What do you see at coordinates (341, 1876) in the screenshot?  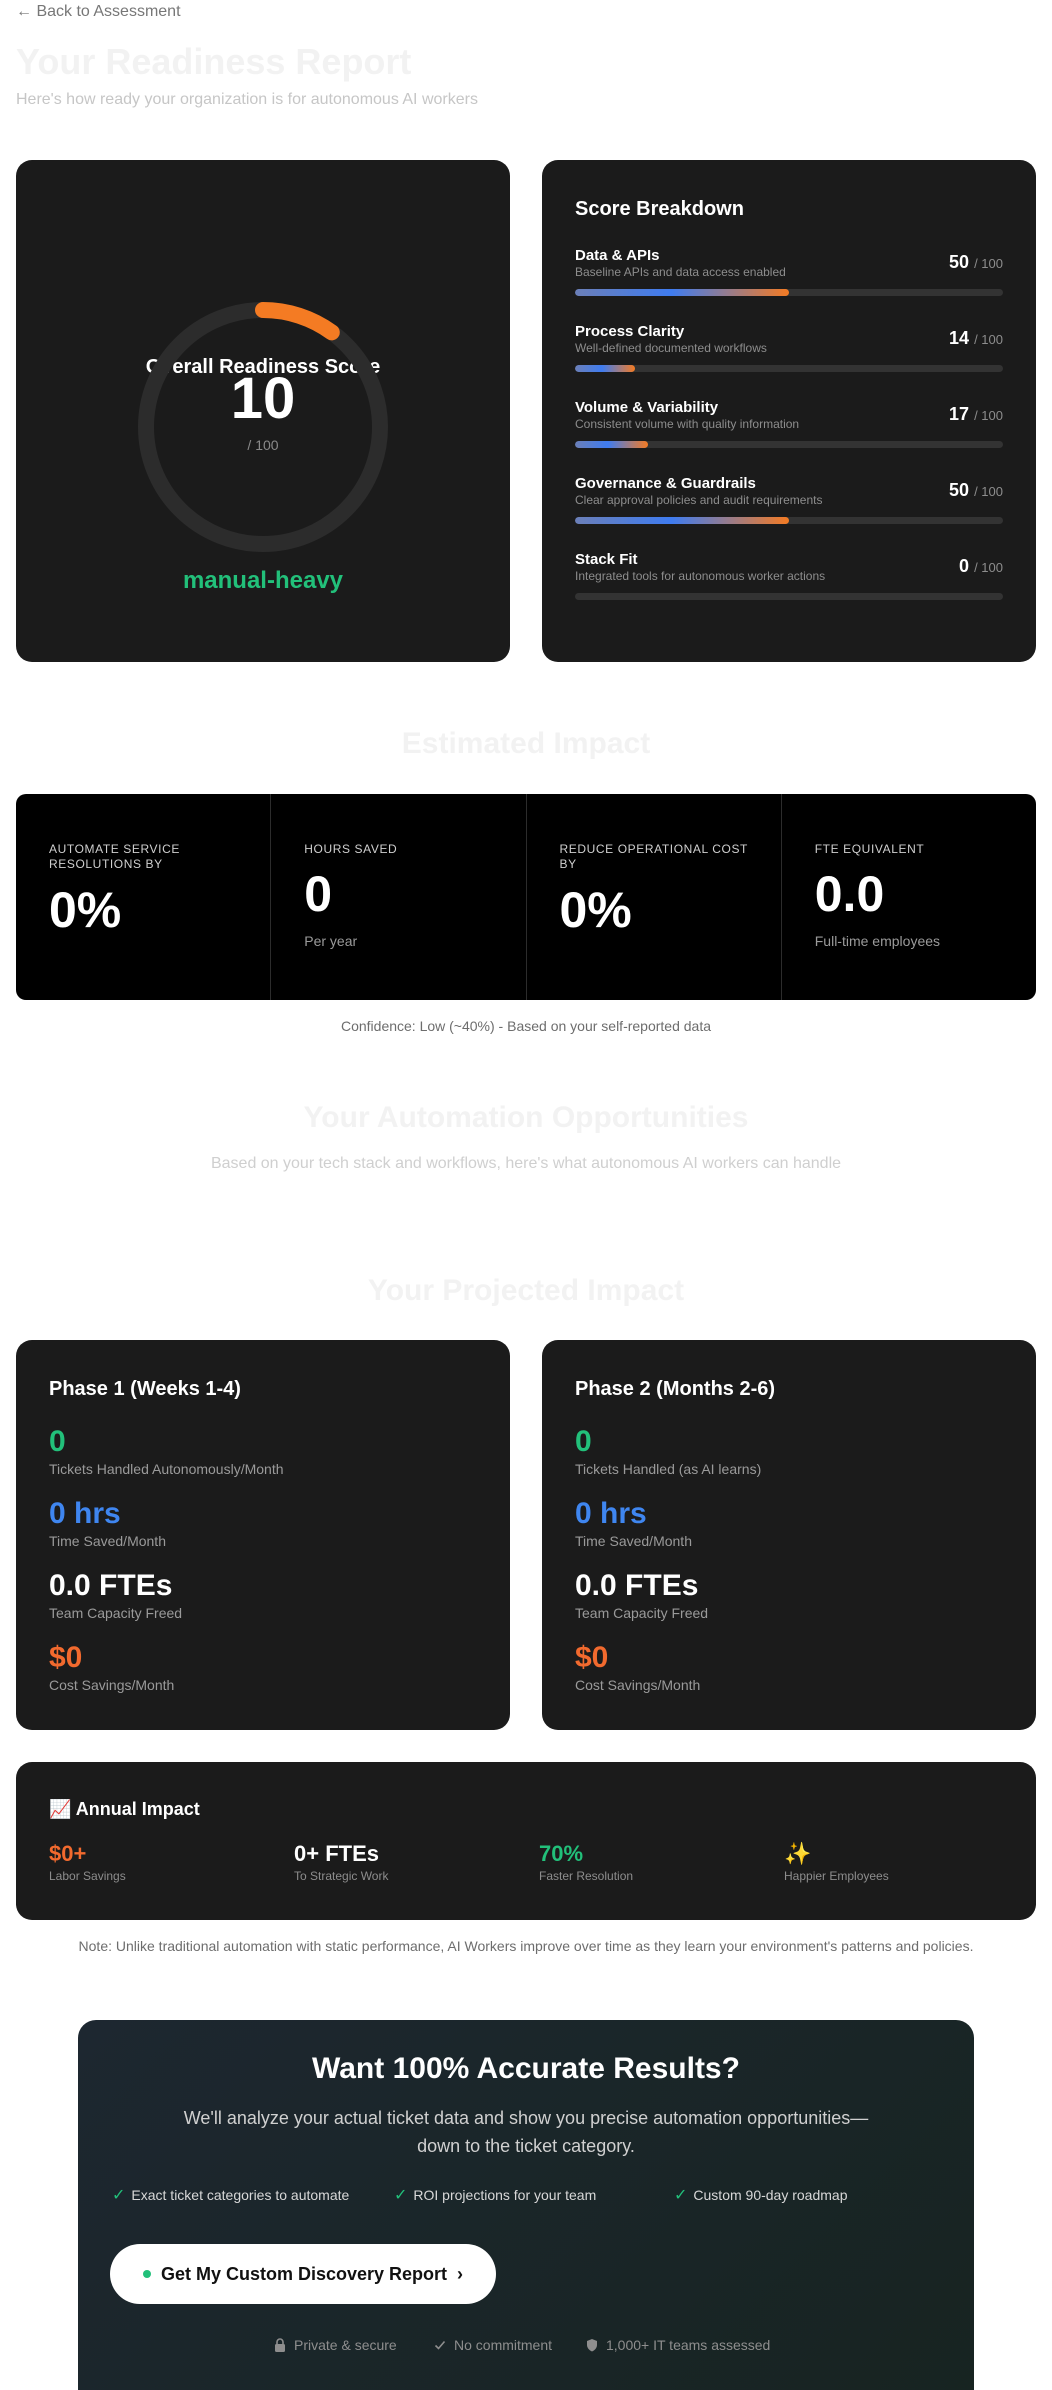 I see `annual-stat-label: To Strategic Work` at bounding box center [341, 1876].